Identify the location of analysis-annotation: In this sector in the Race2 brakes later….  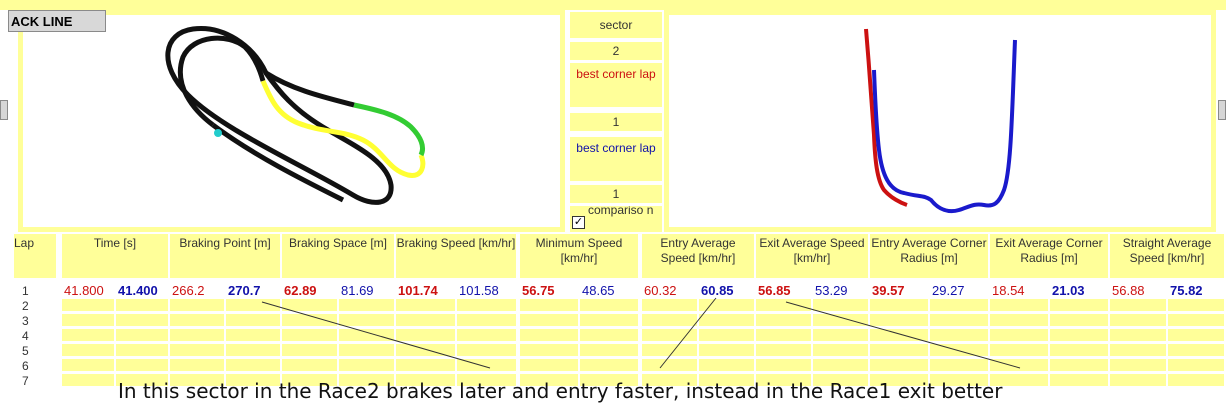
(560, 391).